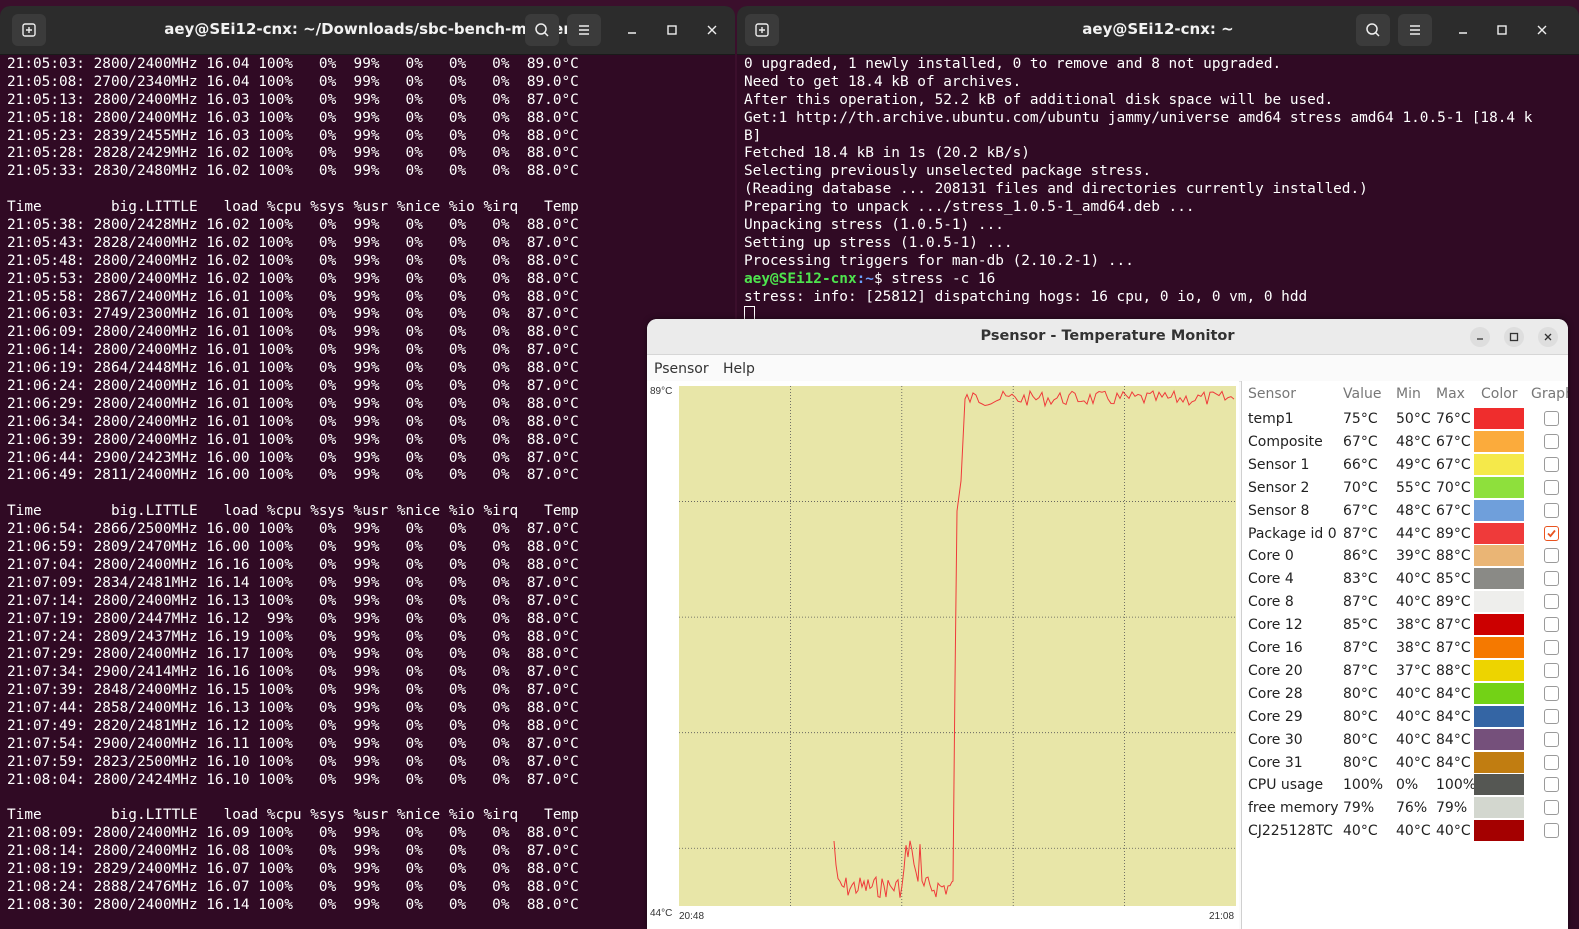  What do you see at coordinates (1405, 465) in the screenshot?
I see `sensor-row: Sensor 1 66°C 49°C 67°C` at bounding box center [1405, 465].